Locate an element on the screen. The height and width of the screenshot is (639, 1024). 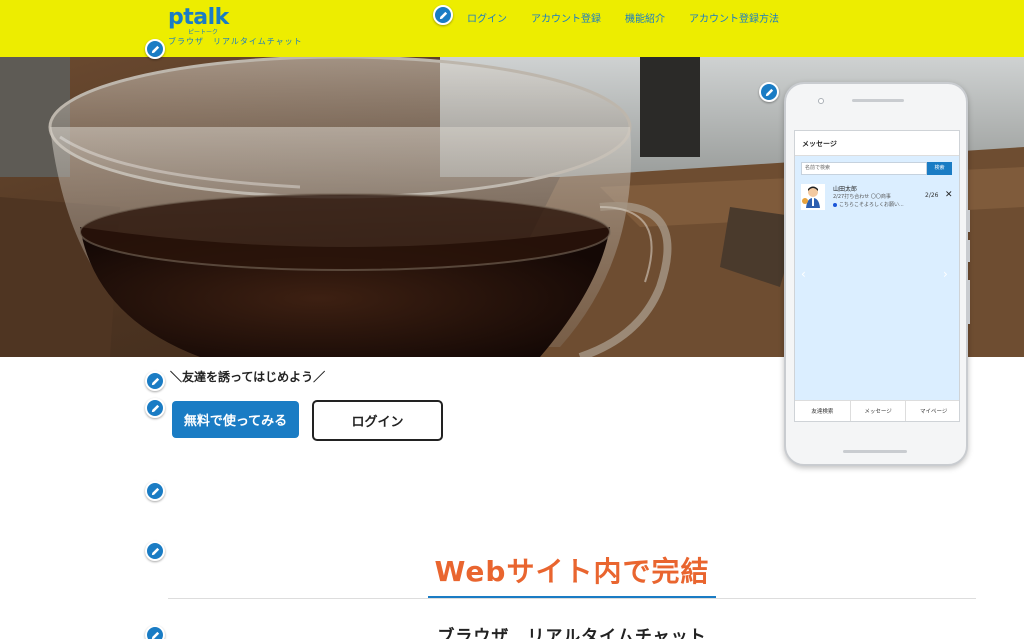
phone-home-bar is located at coordinates (875, 451).